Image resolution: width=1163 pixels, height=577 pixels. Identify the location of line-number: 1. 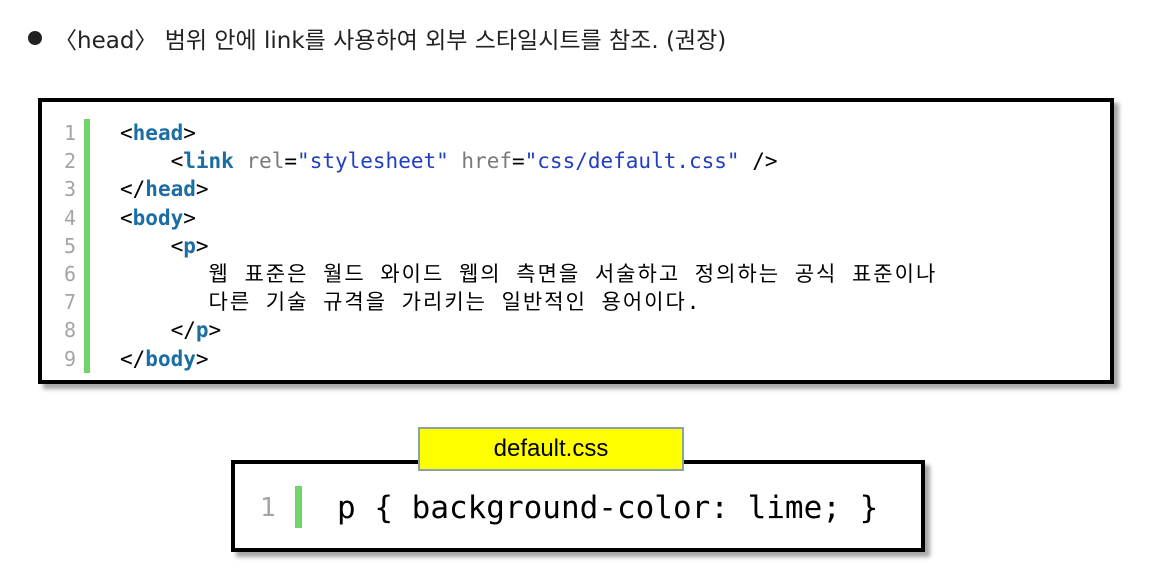
(69, 133).